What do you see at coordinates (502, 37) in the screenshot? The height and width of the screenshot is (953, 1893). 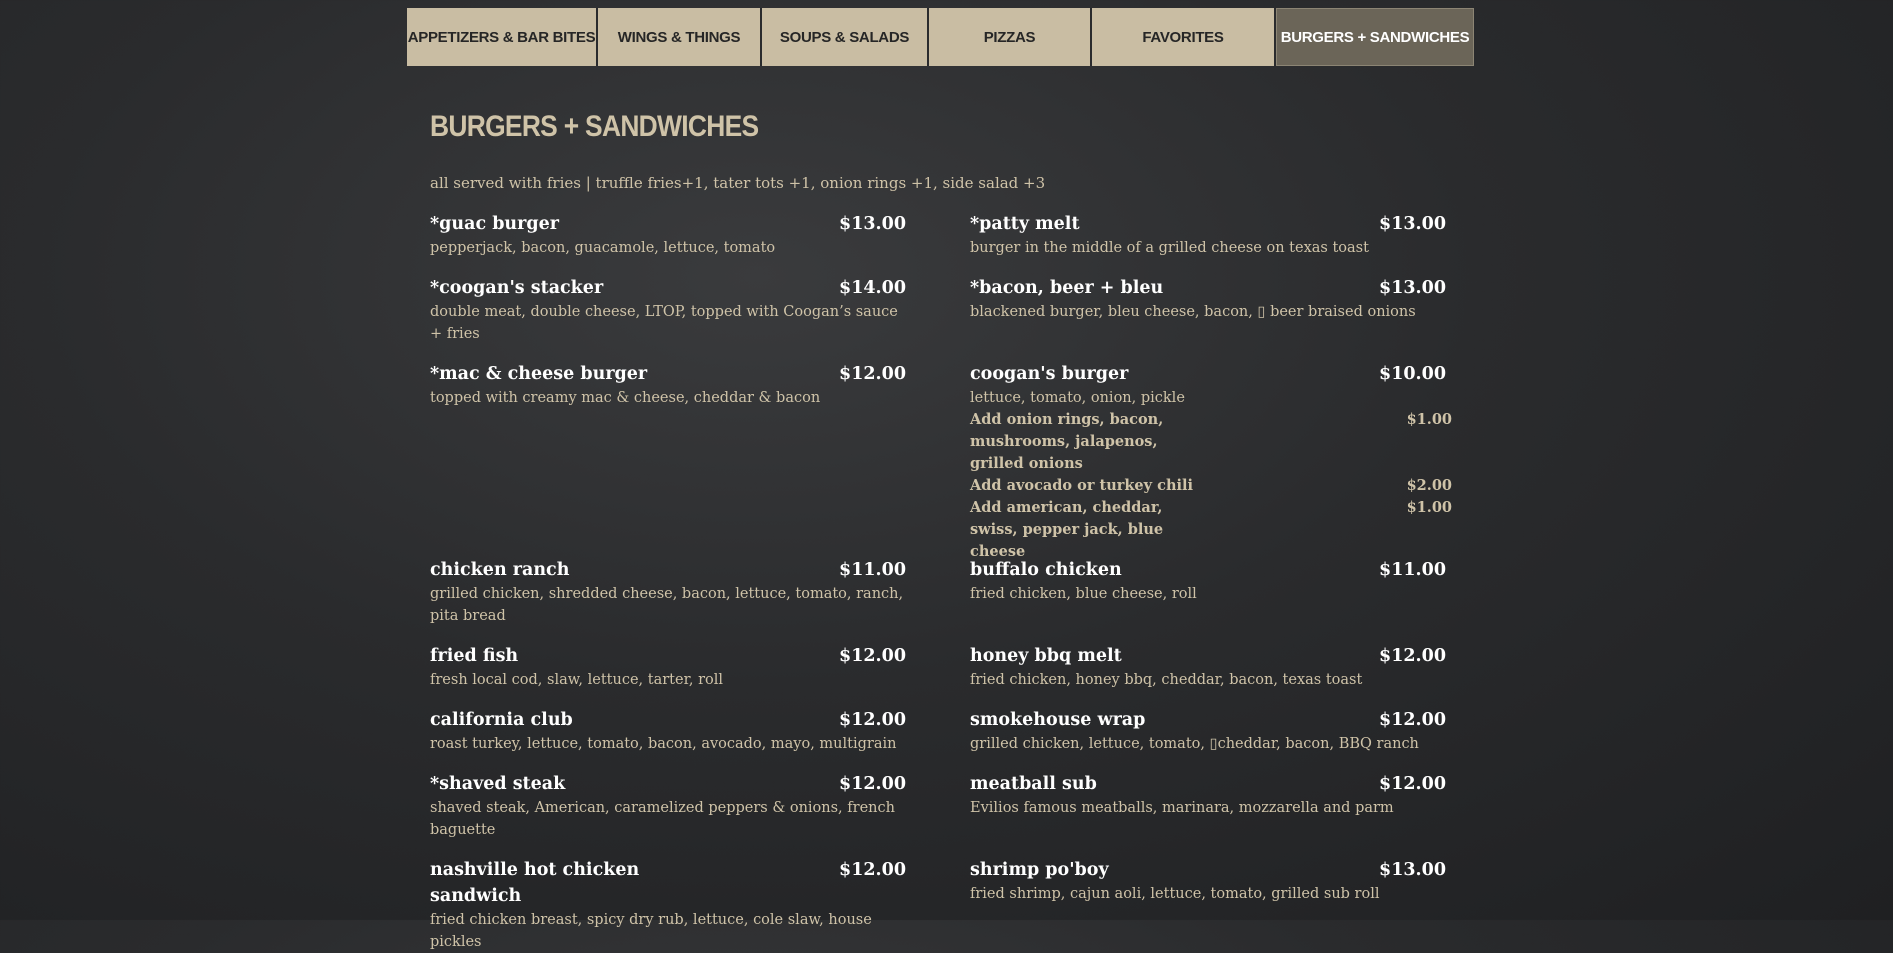 I see `tab-appetizers: APPETIZERS & BAR BITES` at bounding box center [502, 37].